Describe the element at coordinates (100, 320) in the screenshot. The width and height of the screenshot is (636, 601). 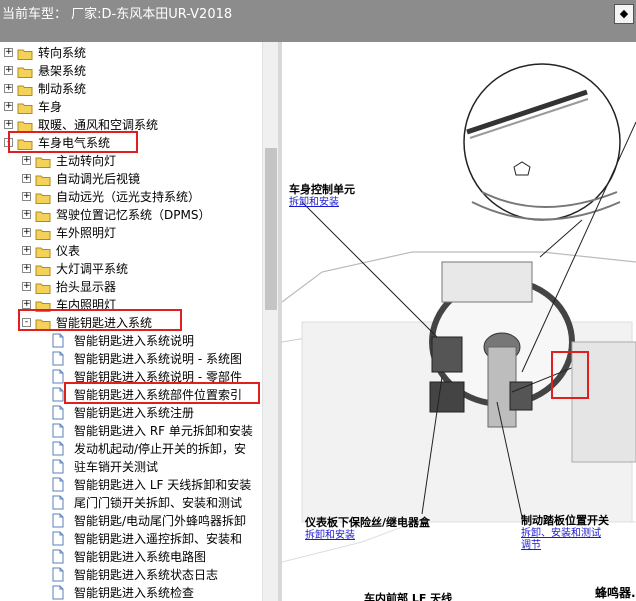
I see `highlight-box-smart-key` at that location.